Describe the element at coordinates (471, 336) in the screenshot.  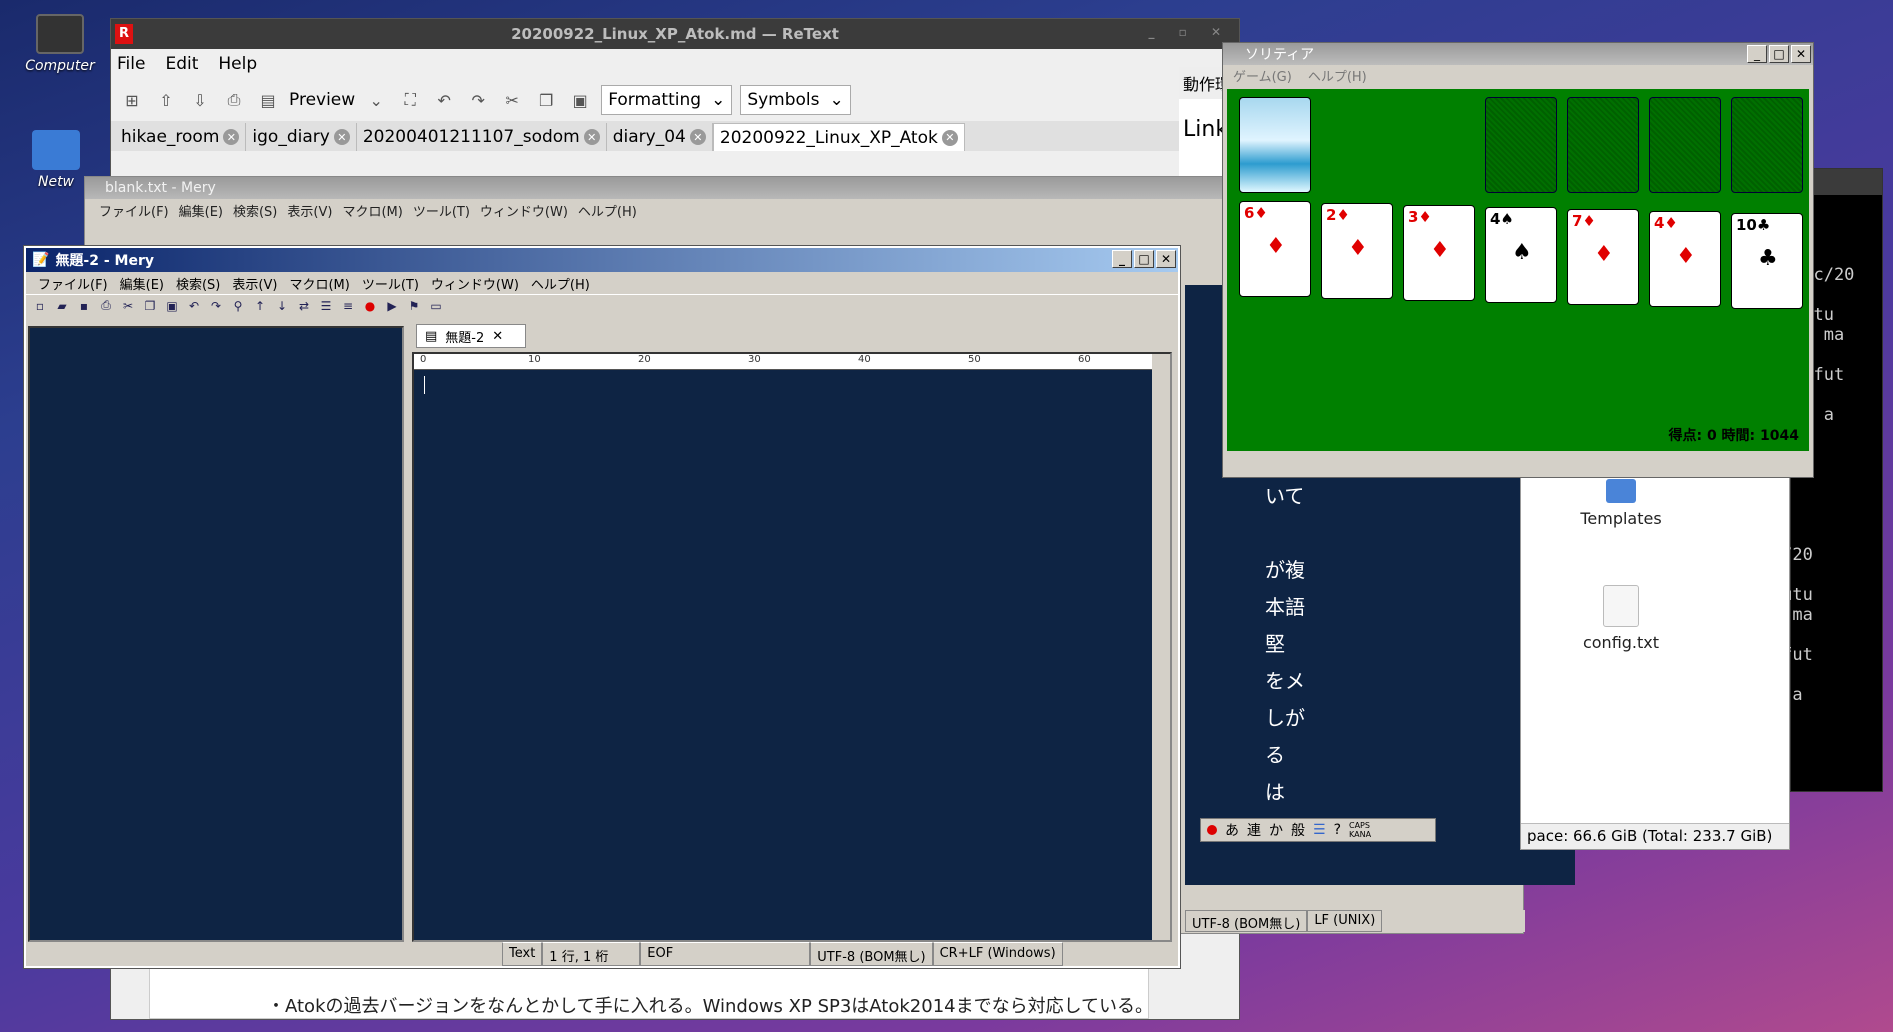
I see `tab-untitled-2: ▤ 無題-2 ✕` at that location.